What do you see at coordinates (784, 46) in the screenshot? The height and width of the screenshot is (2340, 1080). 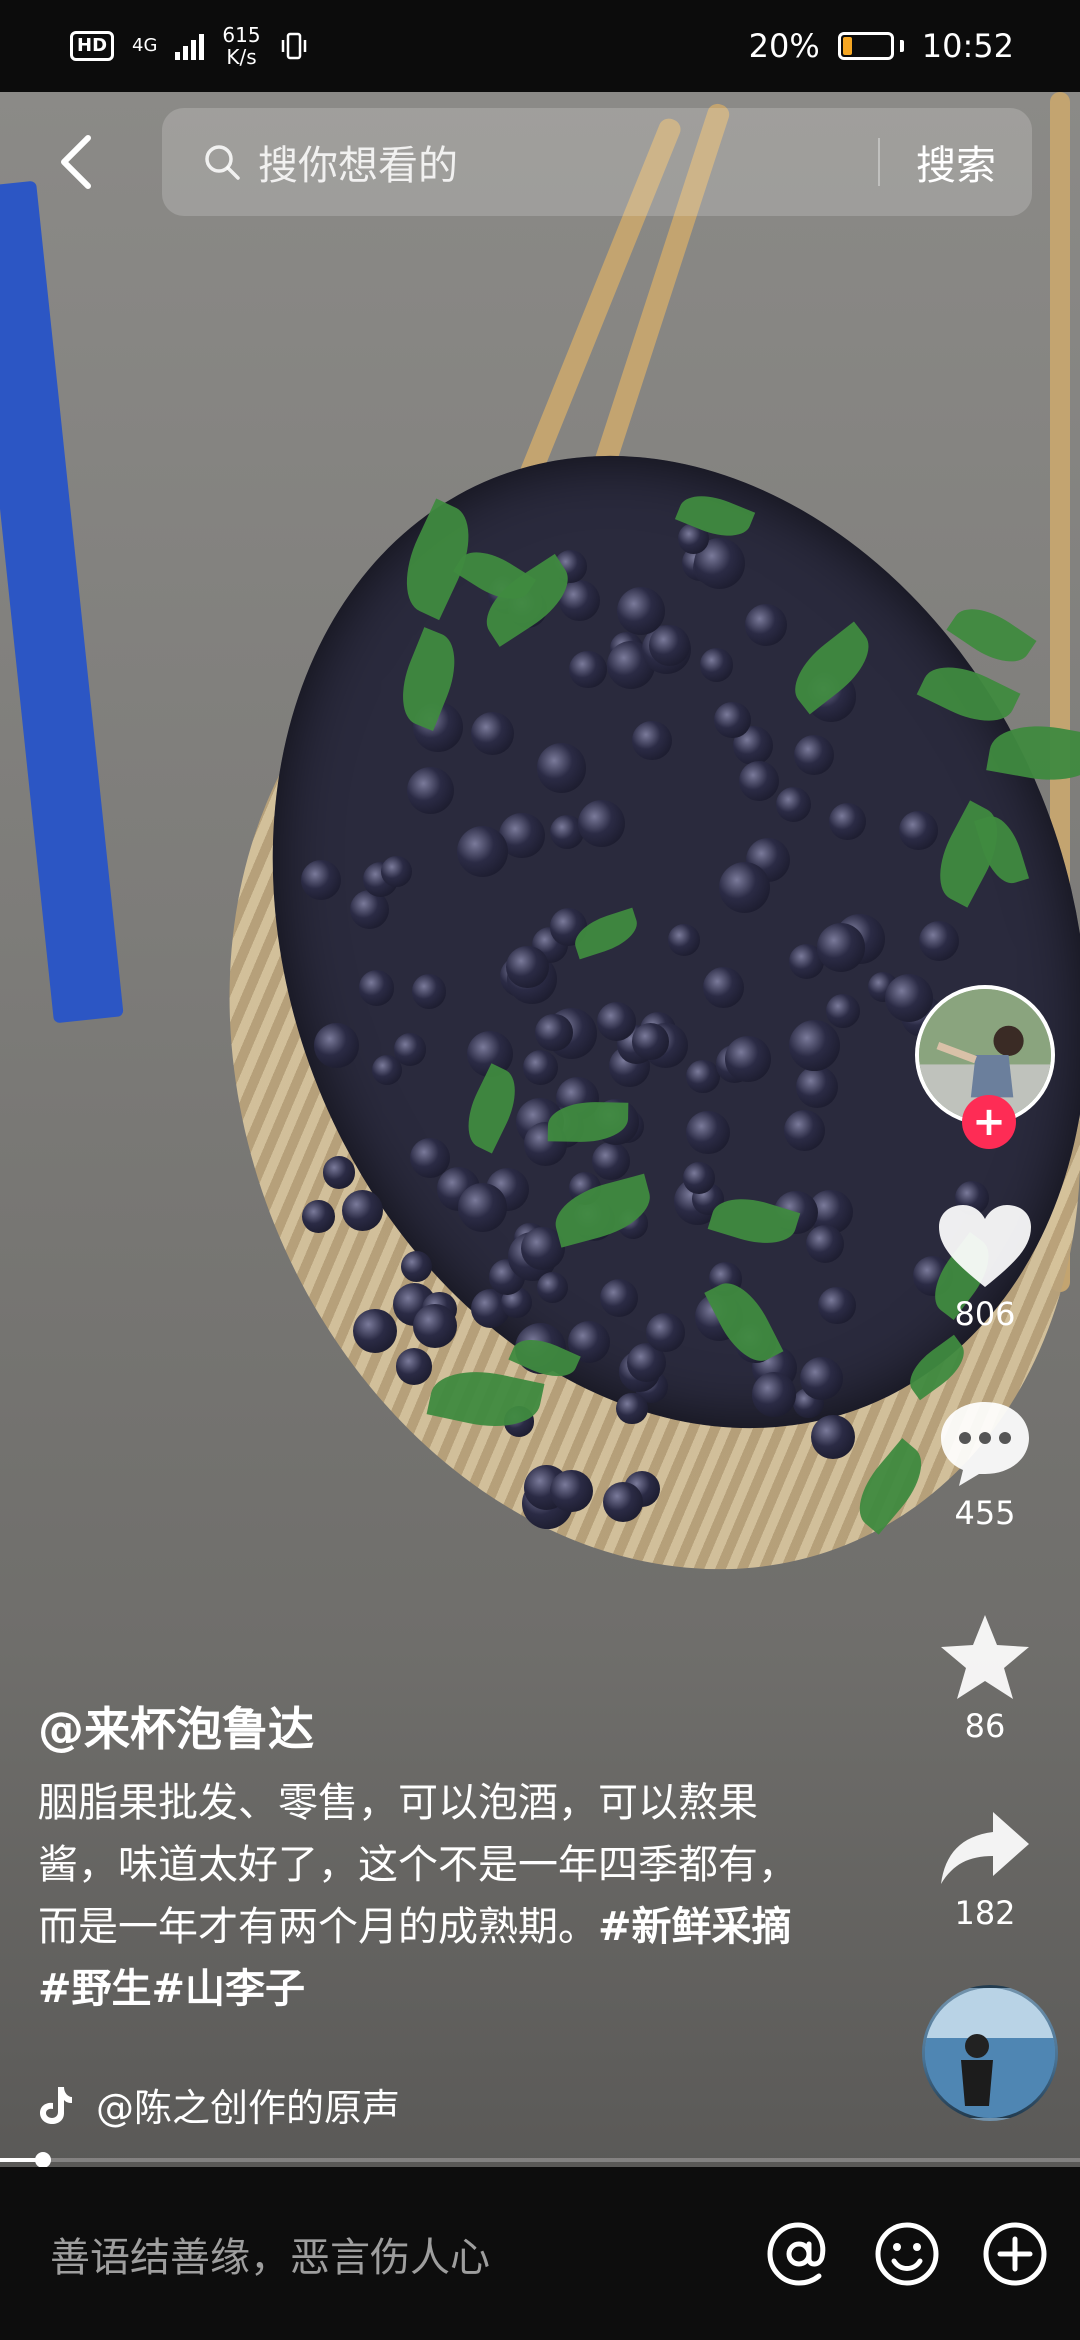 I see `battery-percent: 20%` at bounding box center [784, 46].